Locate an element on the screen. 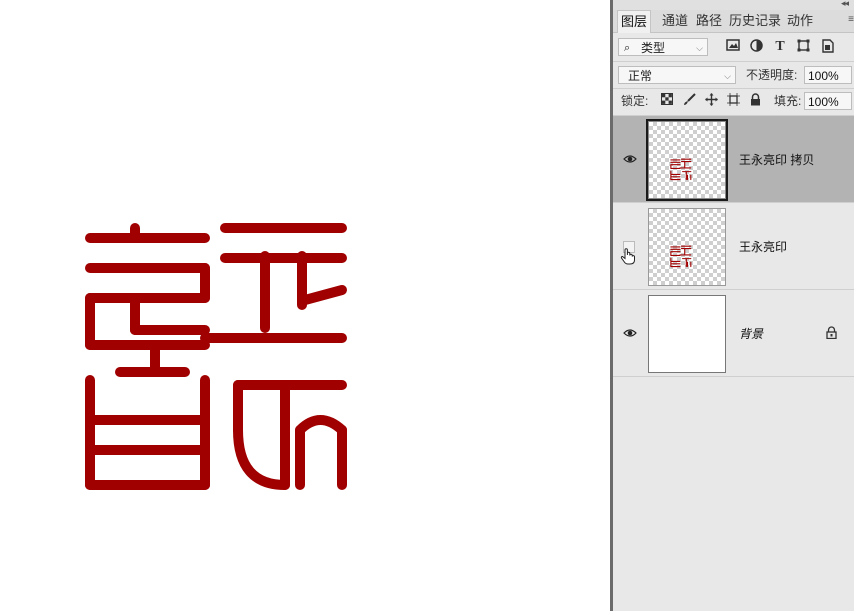 The image size is (854, 614). hand-cursor-icon is located at coordinates (628, 257).